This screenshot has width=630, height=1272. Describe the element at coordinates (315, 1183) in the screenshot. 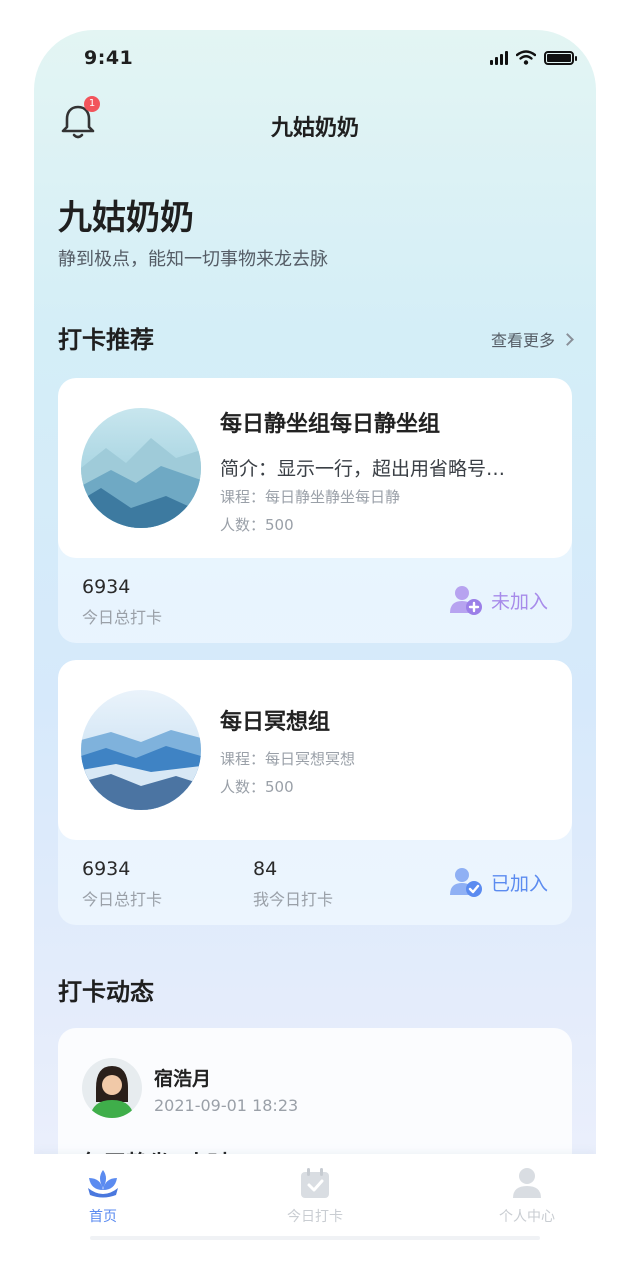

I see `calendar-check-icon` at that location.